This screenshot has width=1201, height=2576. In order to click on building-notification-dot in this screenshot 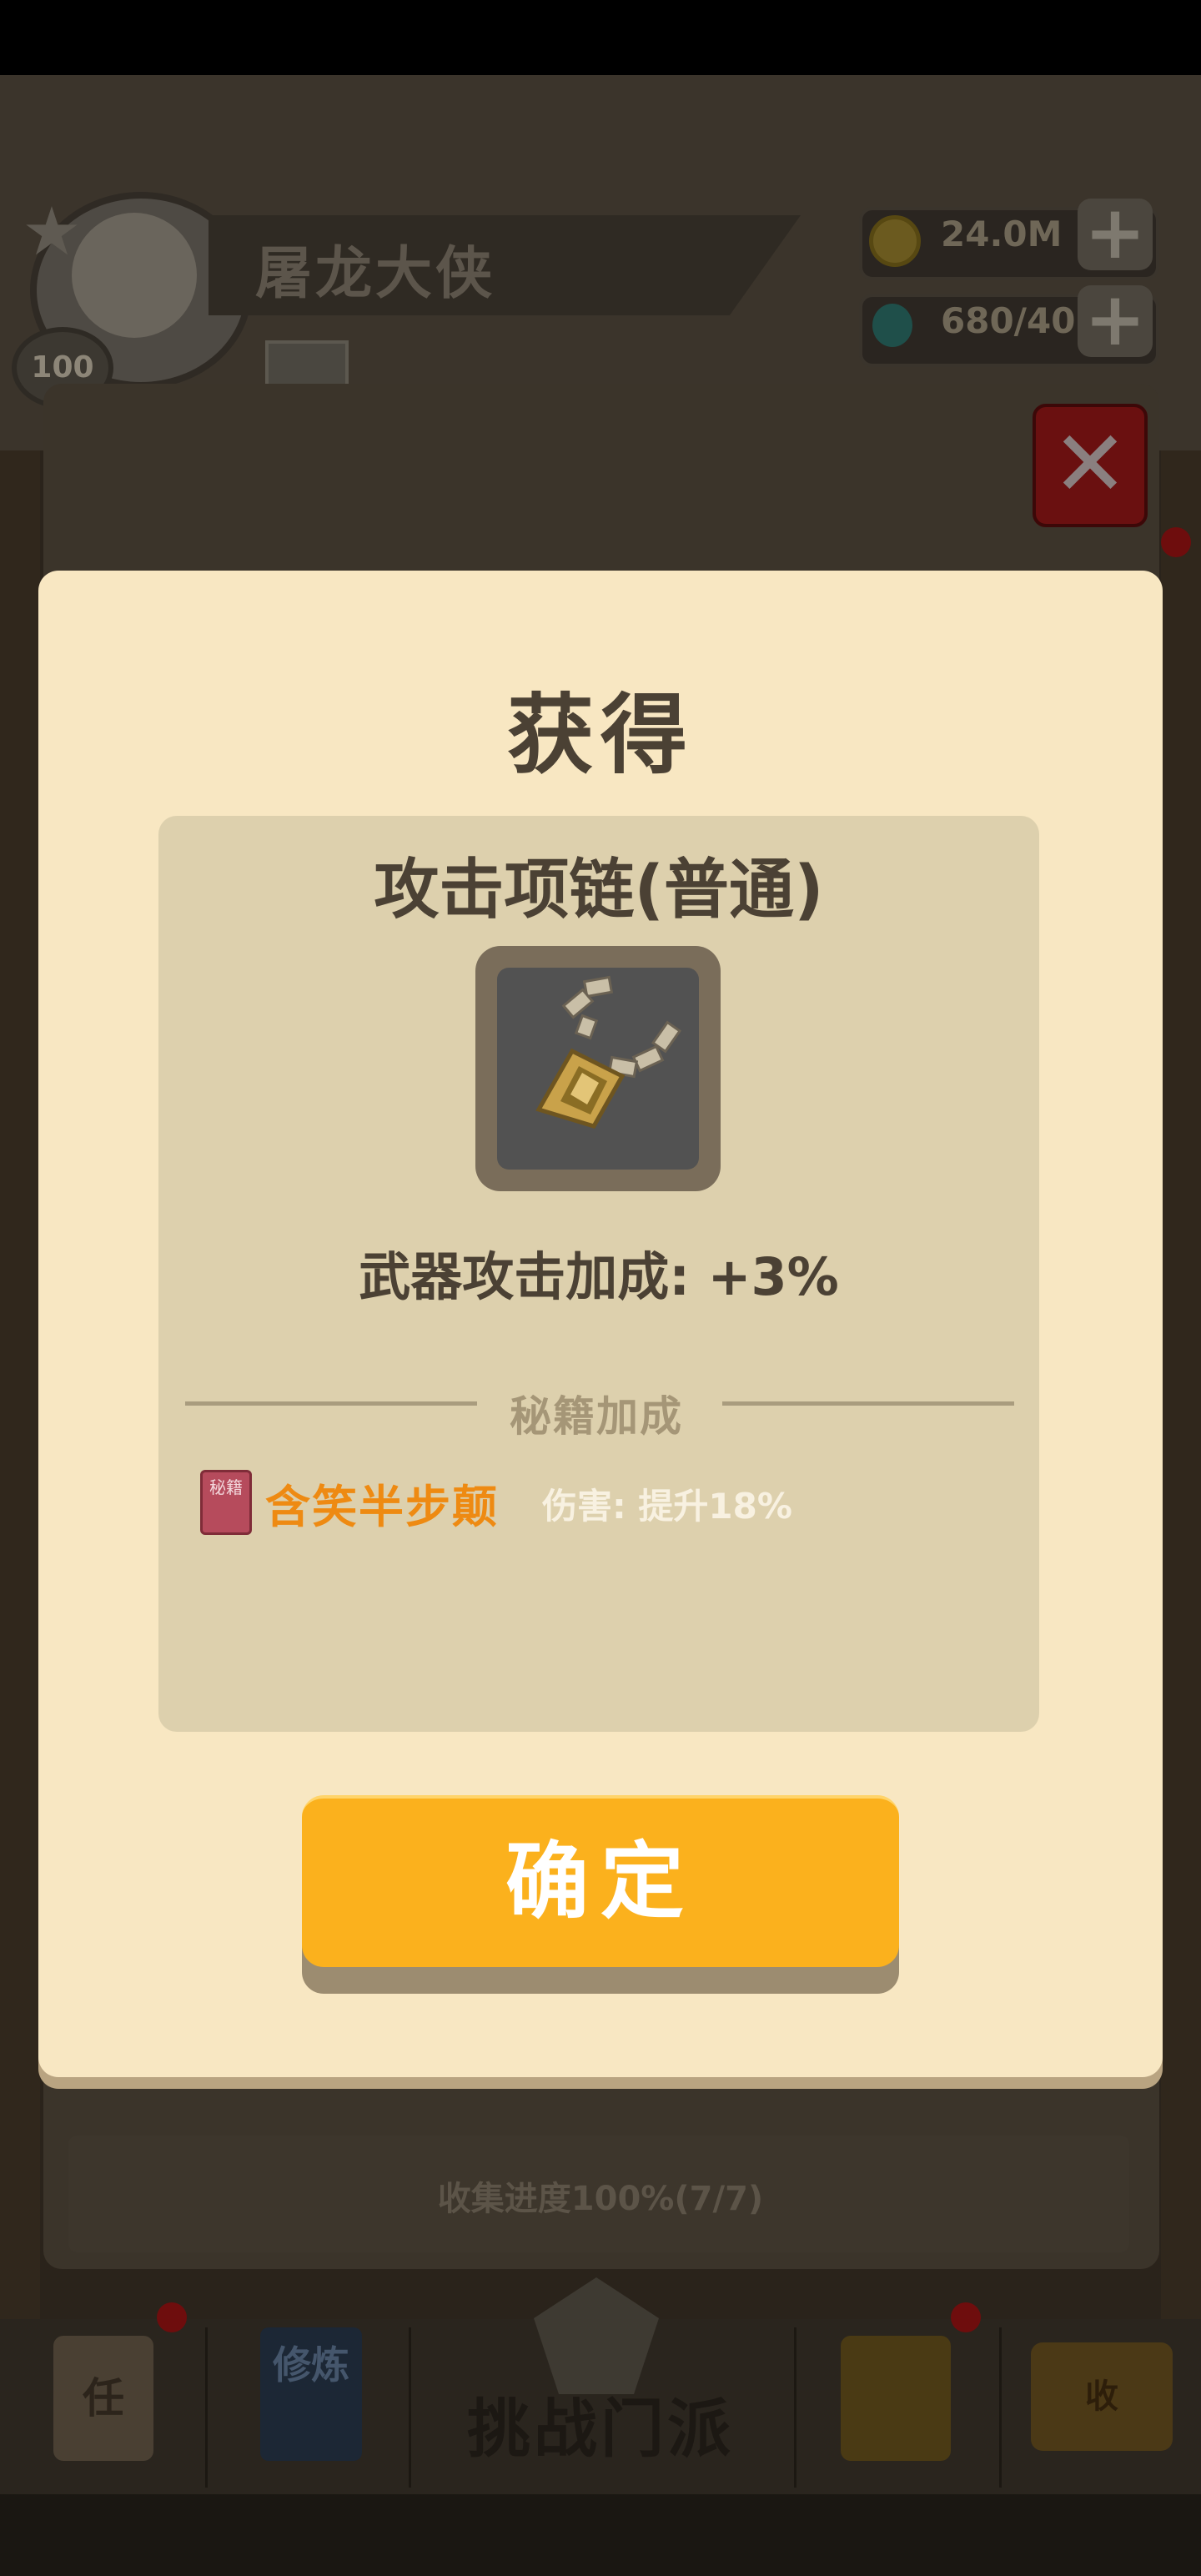, I will do `click(966, 2317)`.